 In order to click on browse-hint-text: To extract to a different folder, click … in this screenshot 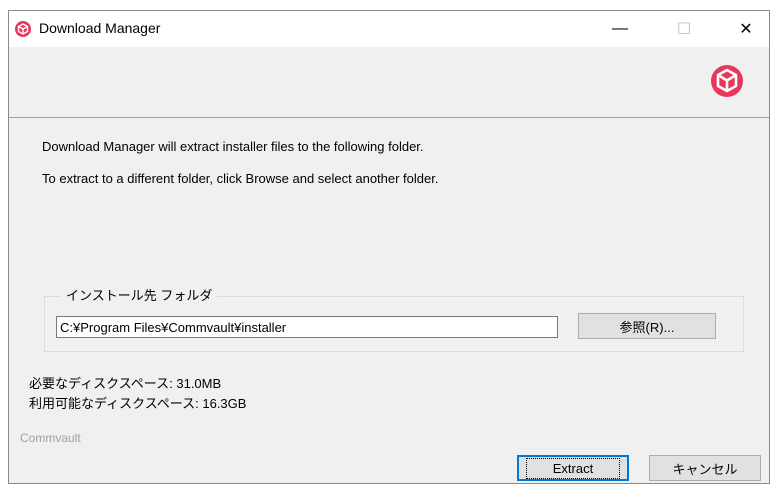, I will do `click(240, 178)`.